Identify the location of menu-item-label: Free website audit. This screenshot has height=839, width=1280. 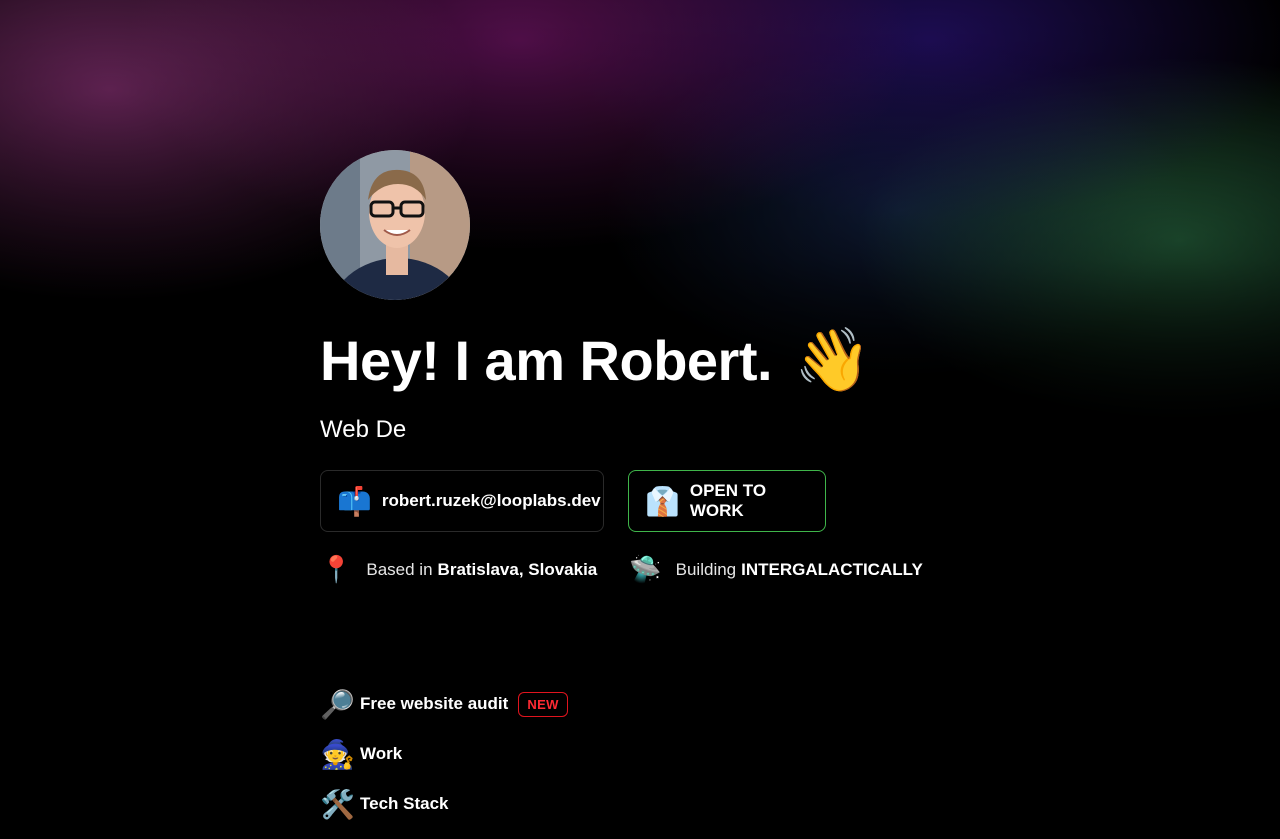
(434, 703).